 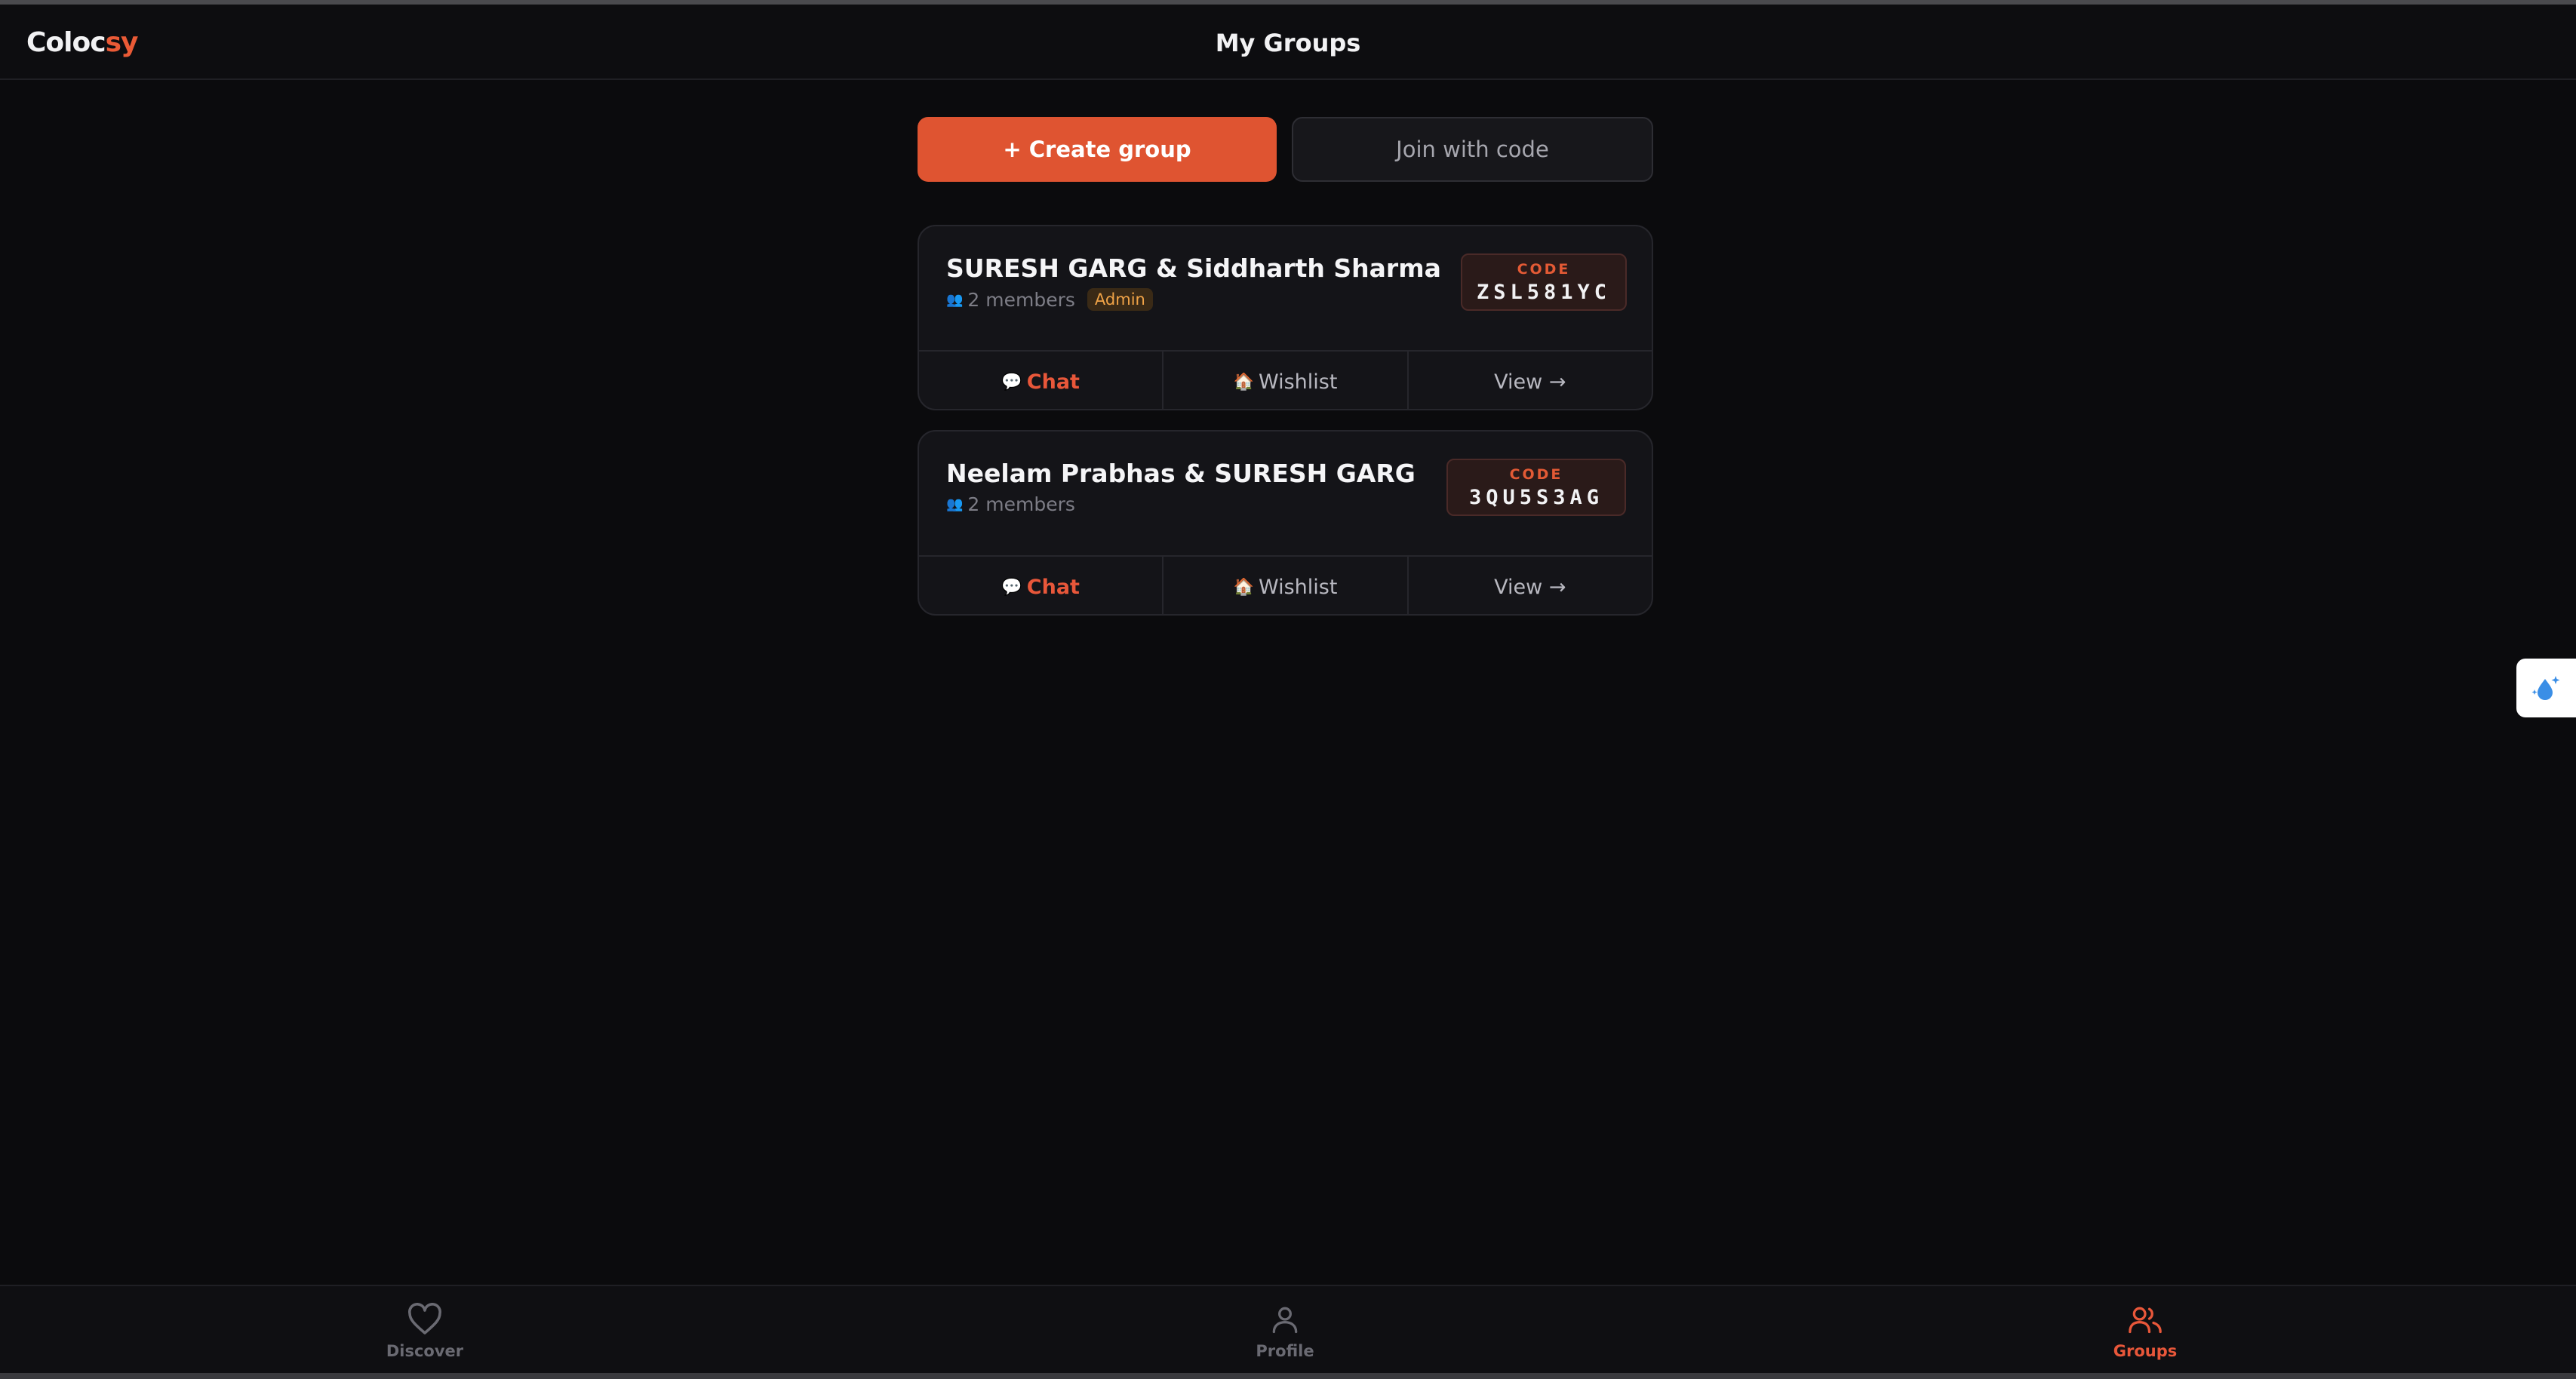 What do you see at coordinates (1285, 1320) in the screenshot?
I see `user-icon` at bounding box center [1285, 1320].